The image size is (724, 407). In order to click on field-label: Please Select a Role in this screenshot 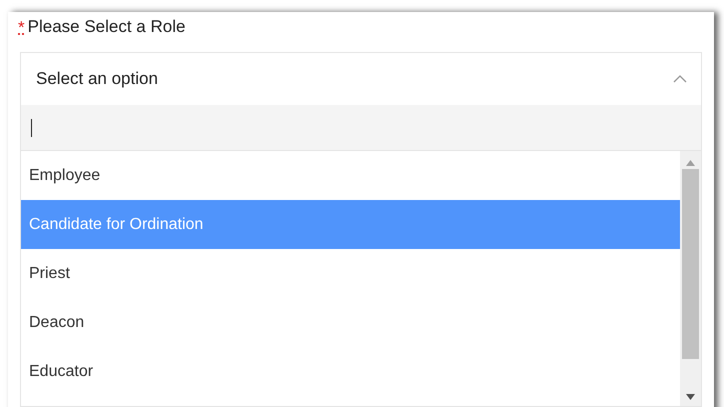, I will do `click(107, 27)`.